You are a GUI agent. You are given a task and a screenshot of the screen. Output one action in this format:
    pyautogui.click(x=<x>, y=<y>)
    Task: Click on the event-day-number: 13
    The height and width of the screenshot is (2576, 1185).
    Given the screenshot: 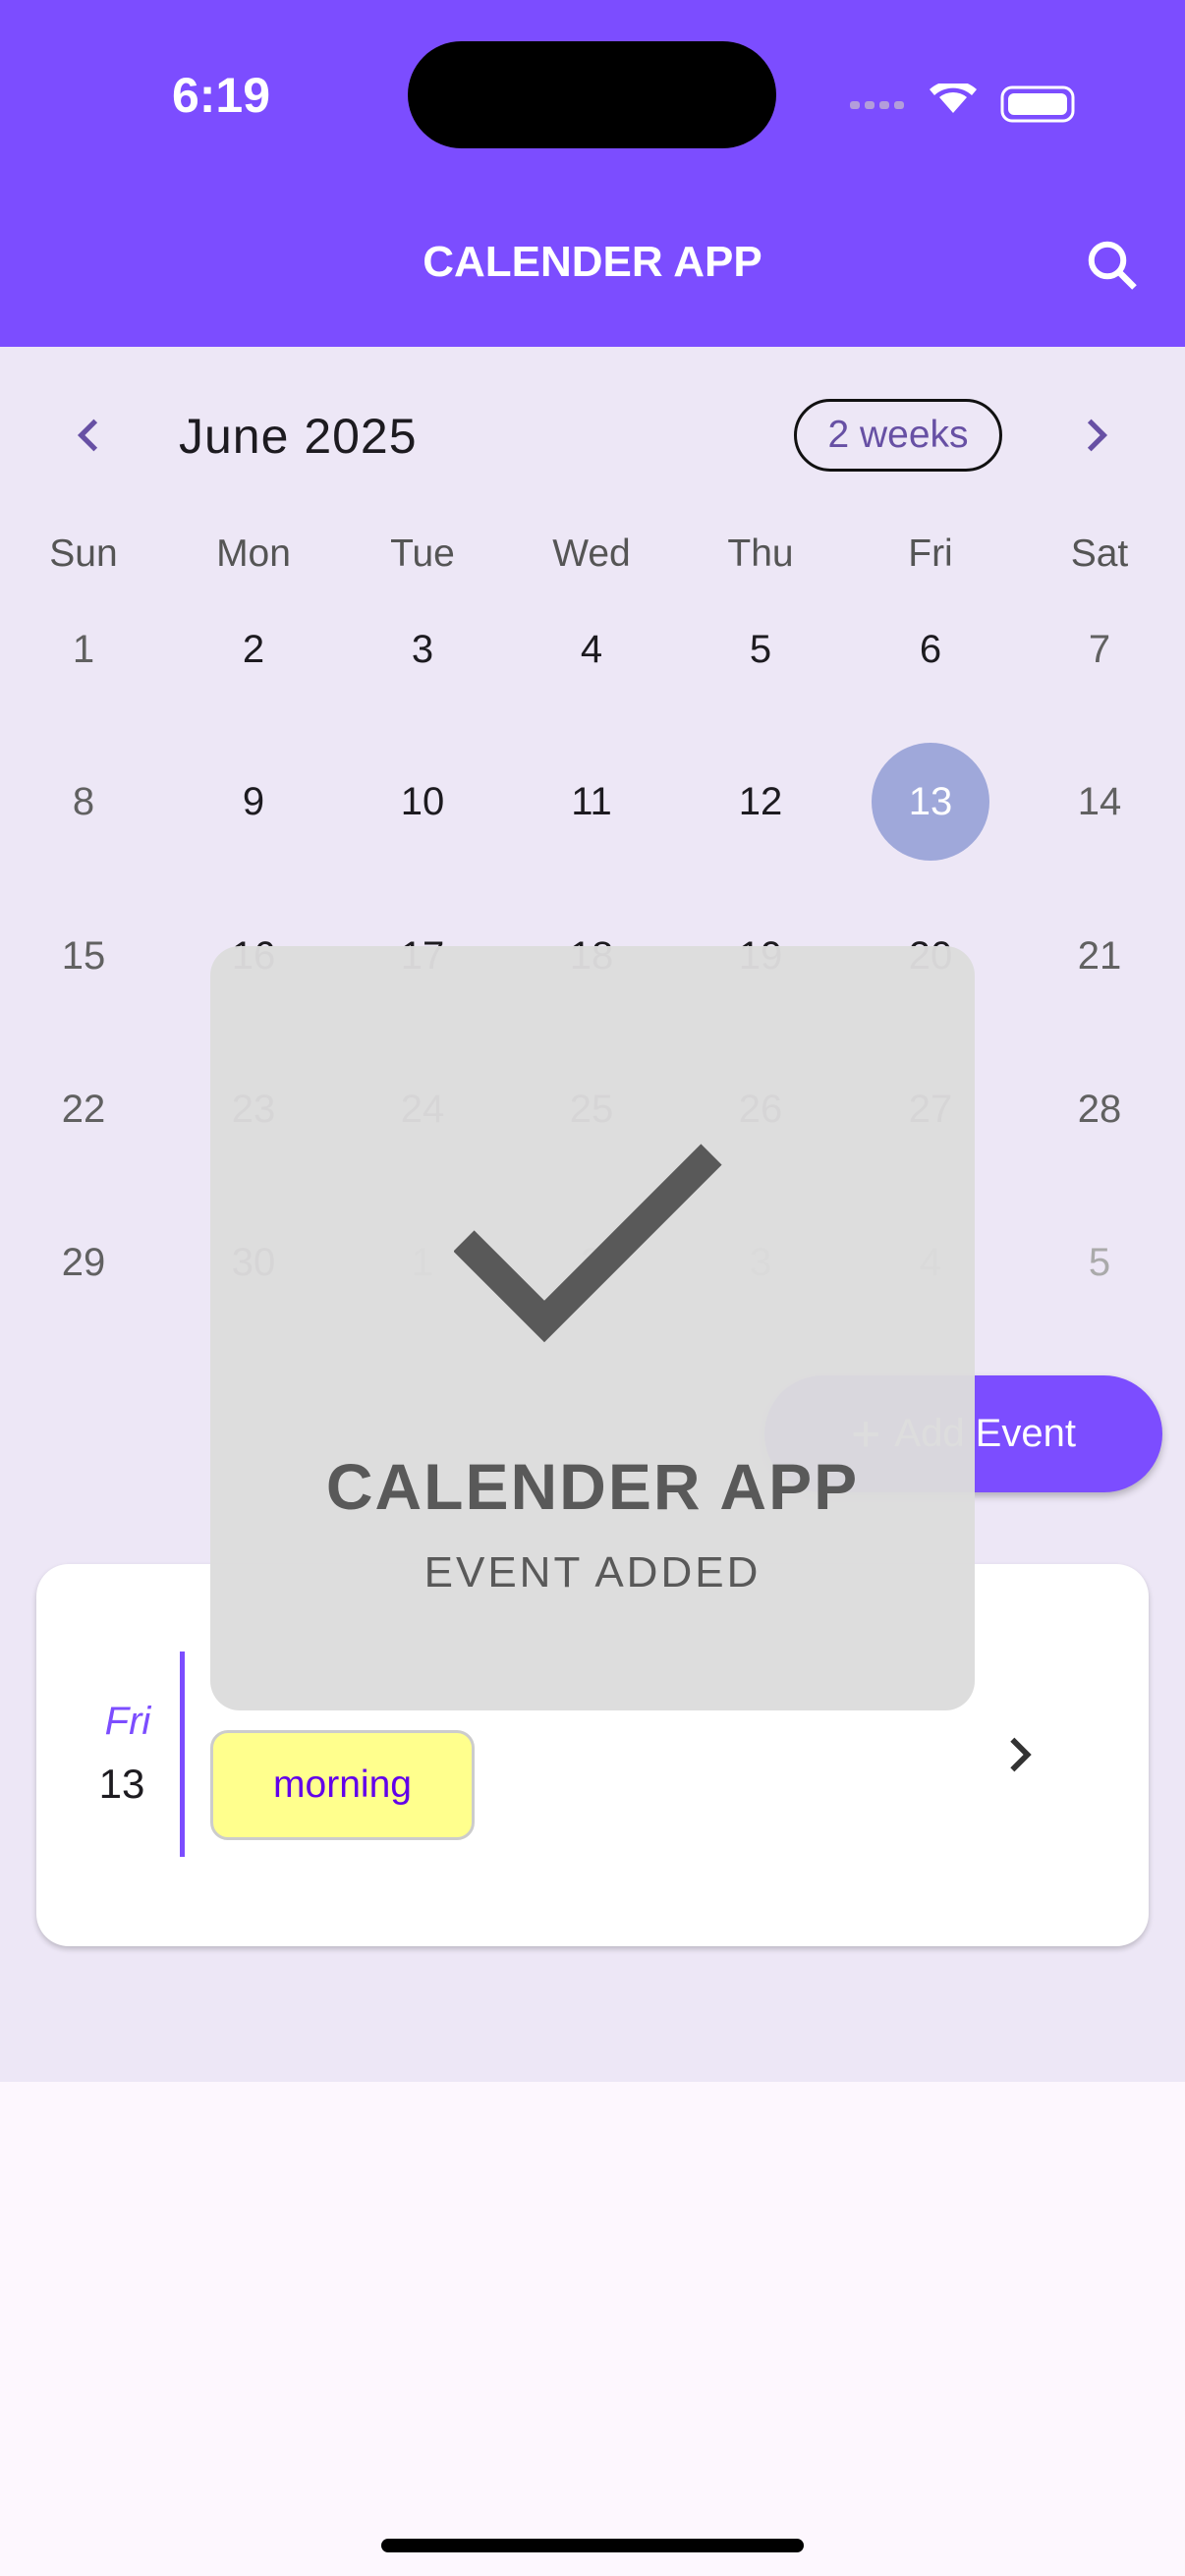 What is the action you would take?
    pyautogui.click(x=122, y=1784)
    